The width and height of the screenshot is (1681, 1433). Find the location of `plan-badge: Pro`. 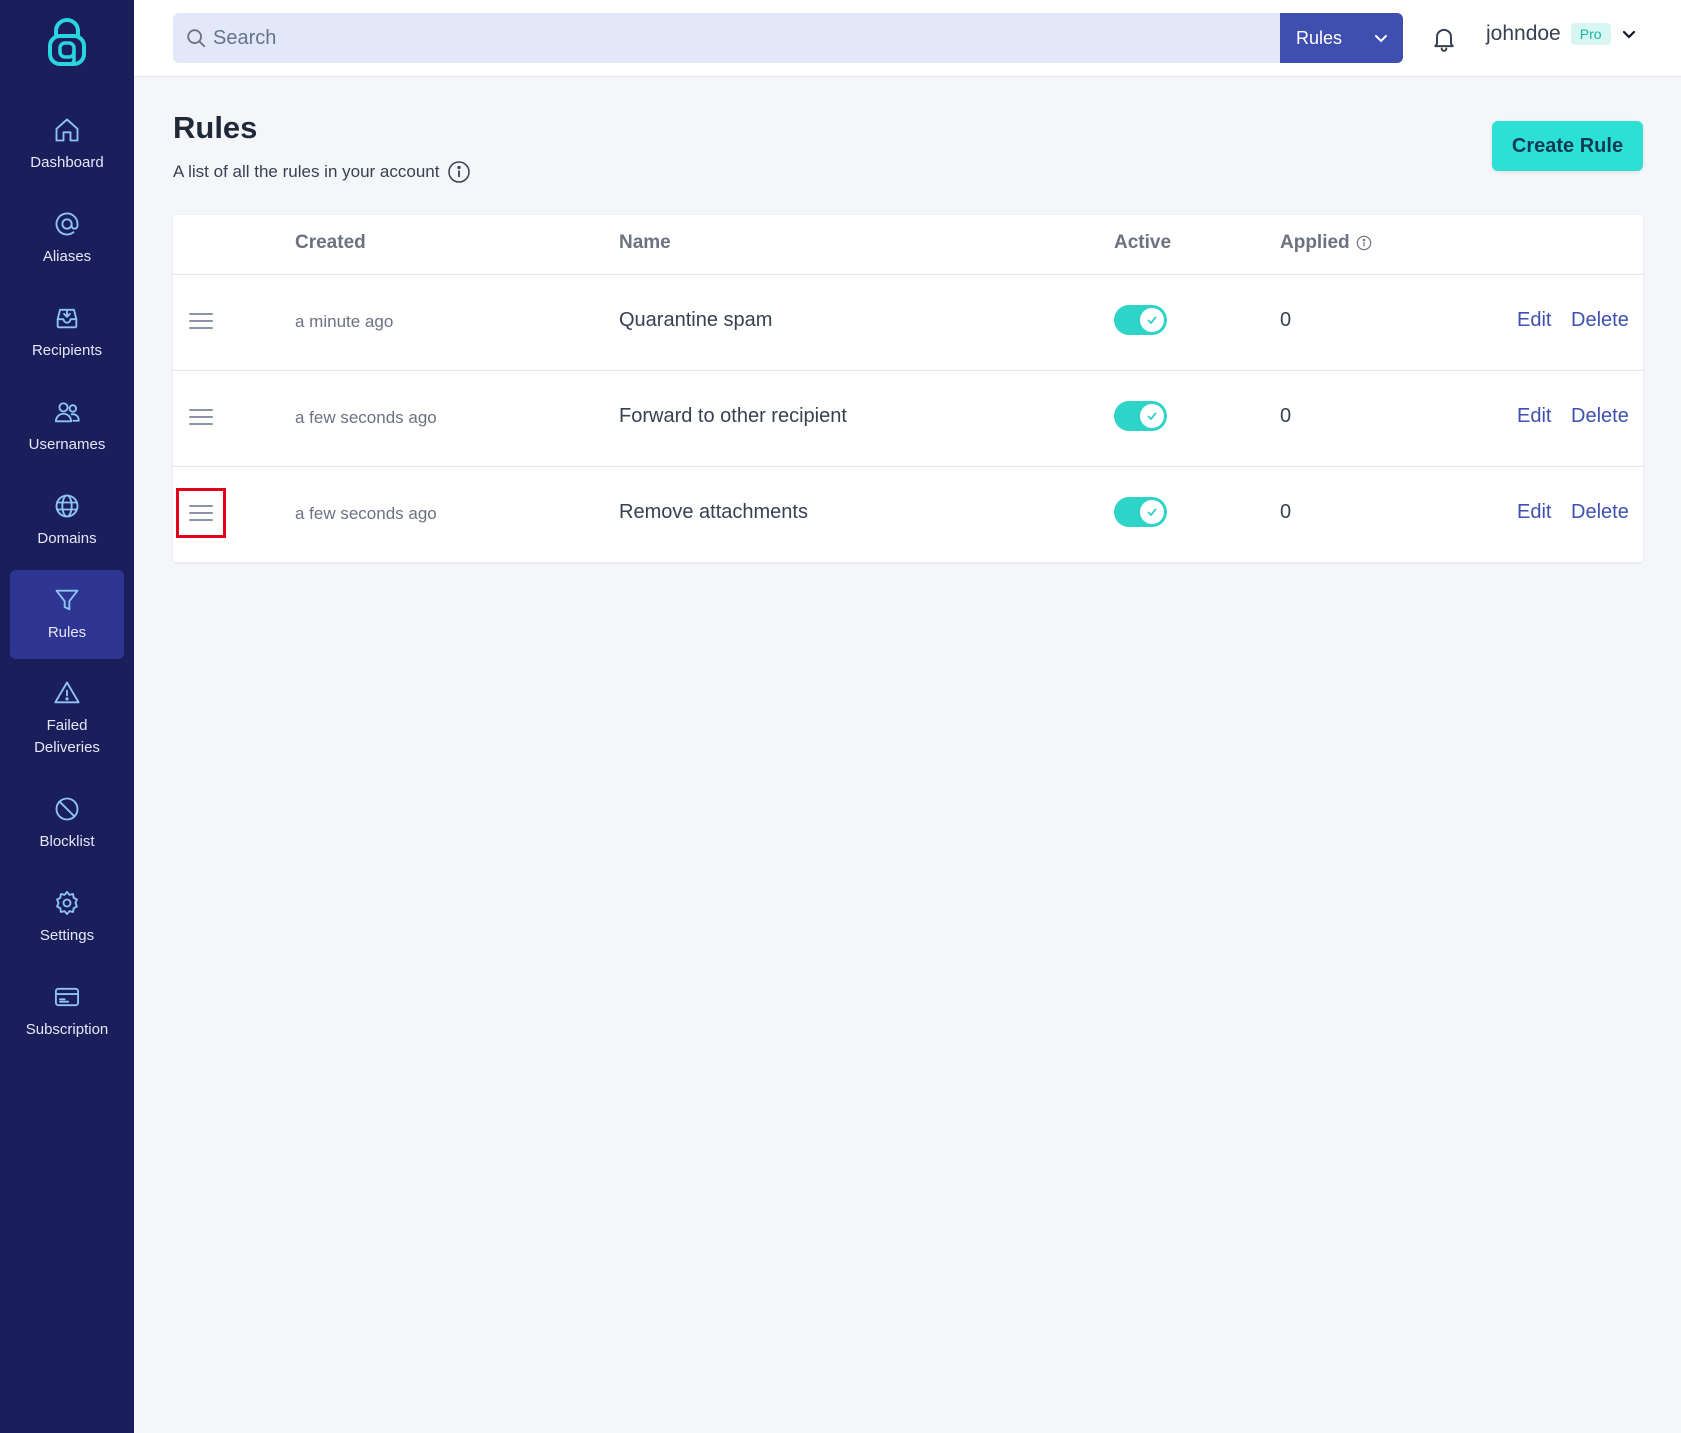

plan-badge: Pro is located at coordinates (1590, 34).